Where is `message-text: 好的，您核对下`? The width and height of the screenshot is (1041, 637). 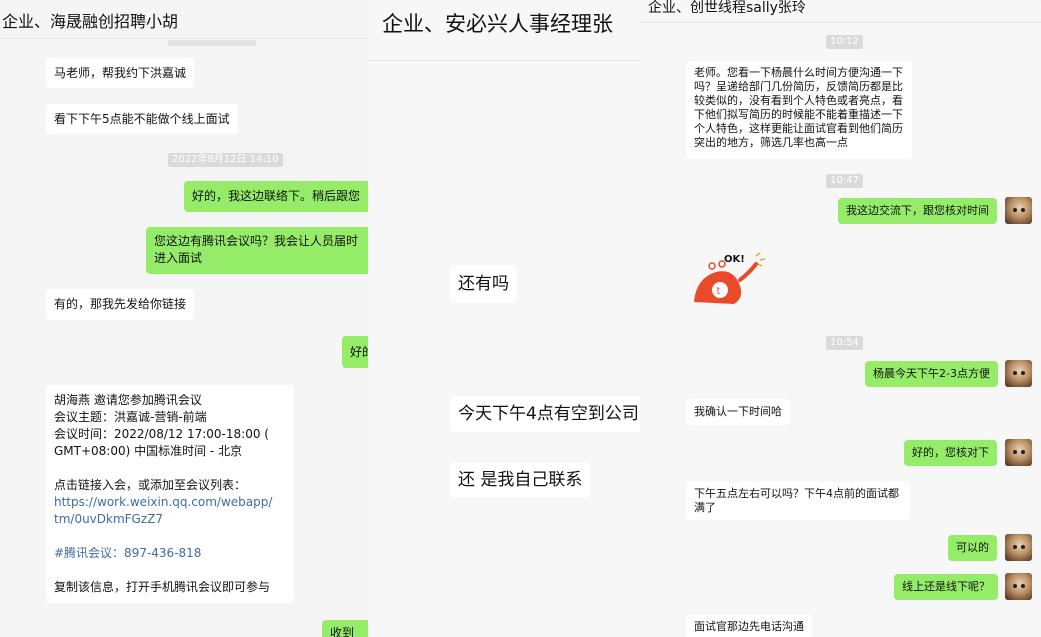
message-text: 好的，您核对下 is located at coordinates (950, 452).